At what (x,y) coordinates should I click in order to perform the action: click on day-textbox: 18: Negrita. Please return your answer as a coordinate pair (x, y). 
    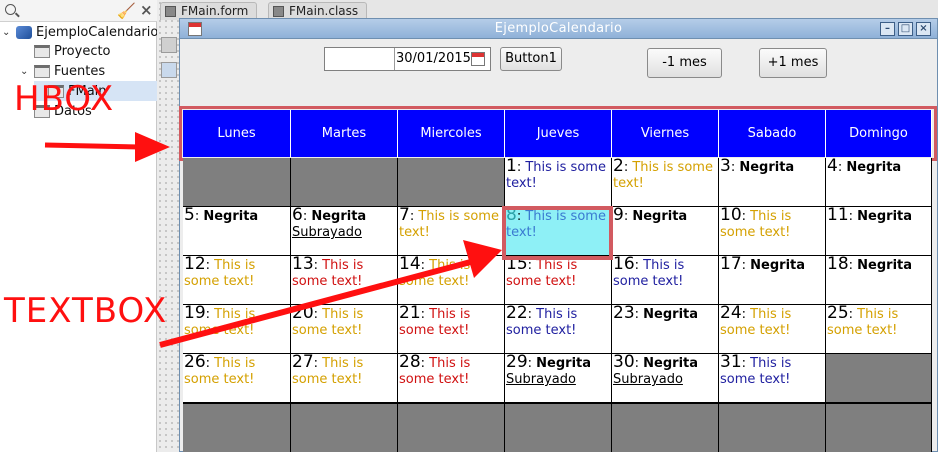
    Looking at the image, I should click on (878, 265).